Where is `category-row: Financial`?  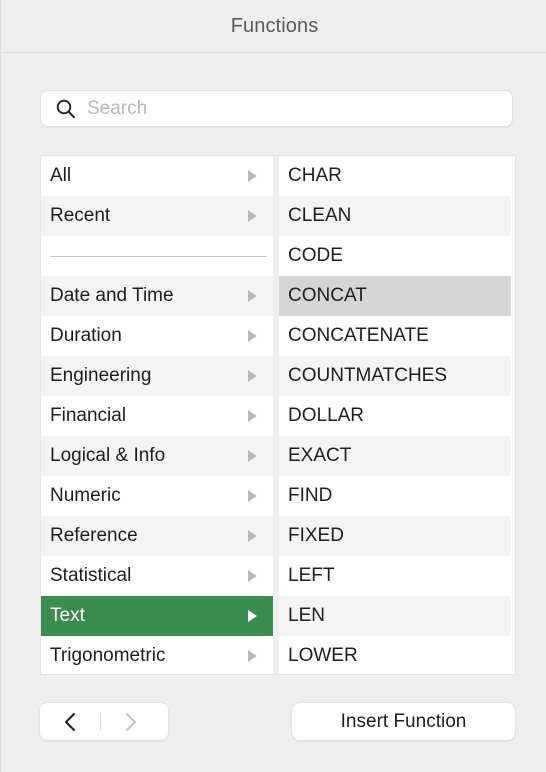
category-row: Financial is located at coordinates (157, 416).